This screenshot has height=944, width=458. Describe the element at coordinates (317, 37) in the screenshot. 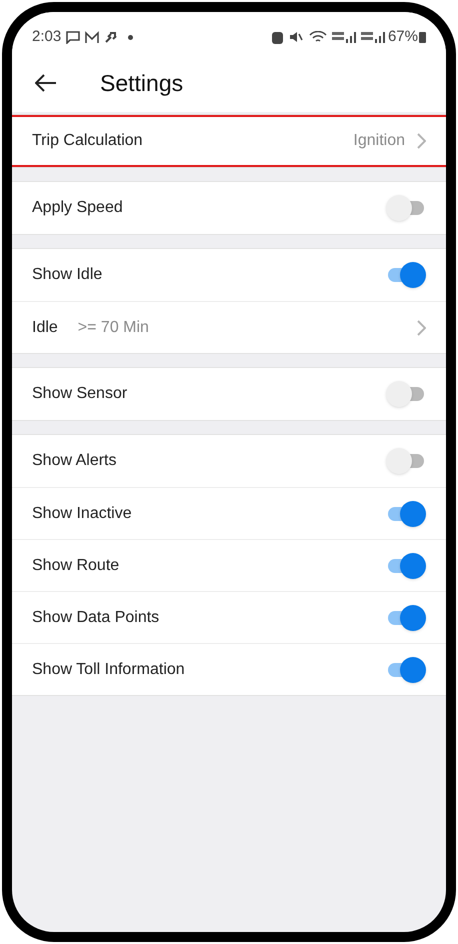

I see `wifi-icon` at that location.